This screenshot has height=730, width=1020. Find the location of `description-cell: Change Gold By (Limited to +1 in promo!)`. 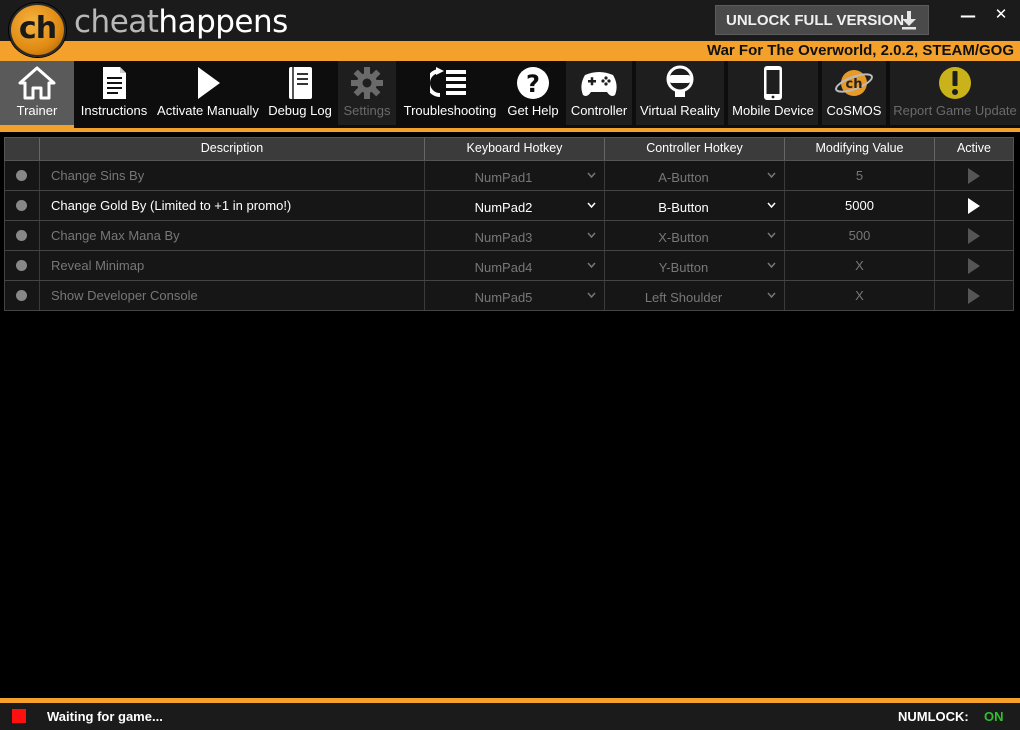

description-cell: Change Gold By (Limited to +1 in promo!) is located at coordinates (231, 205).